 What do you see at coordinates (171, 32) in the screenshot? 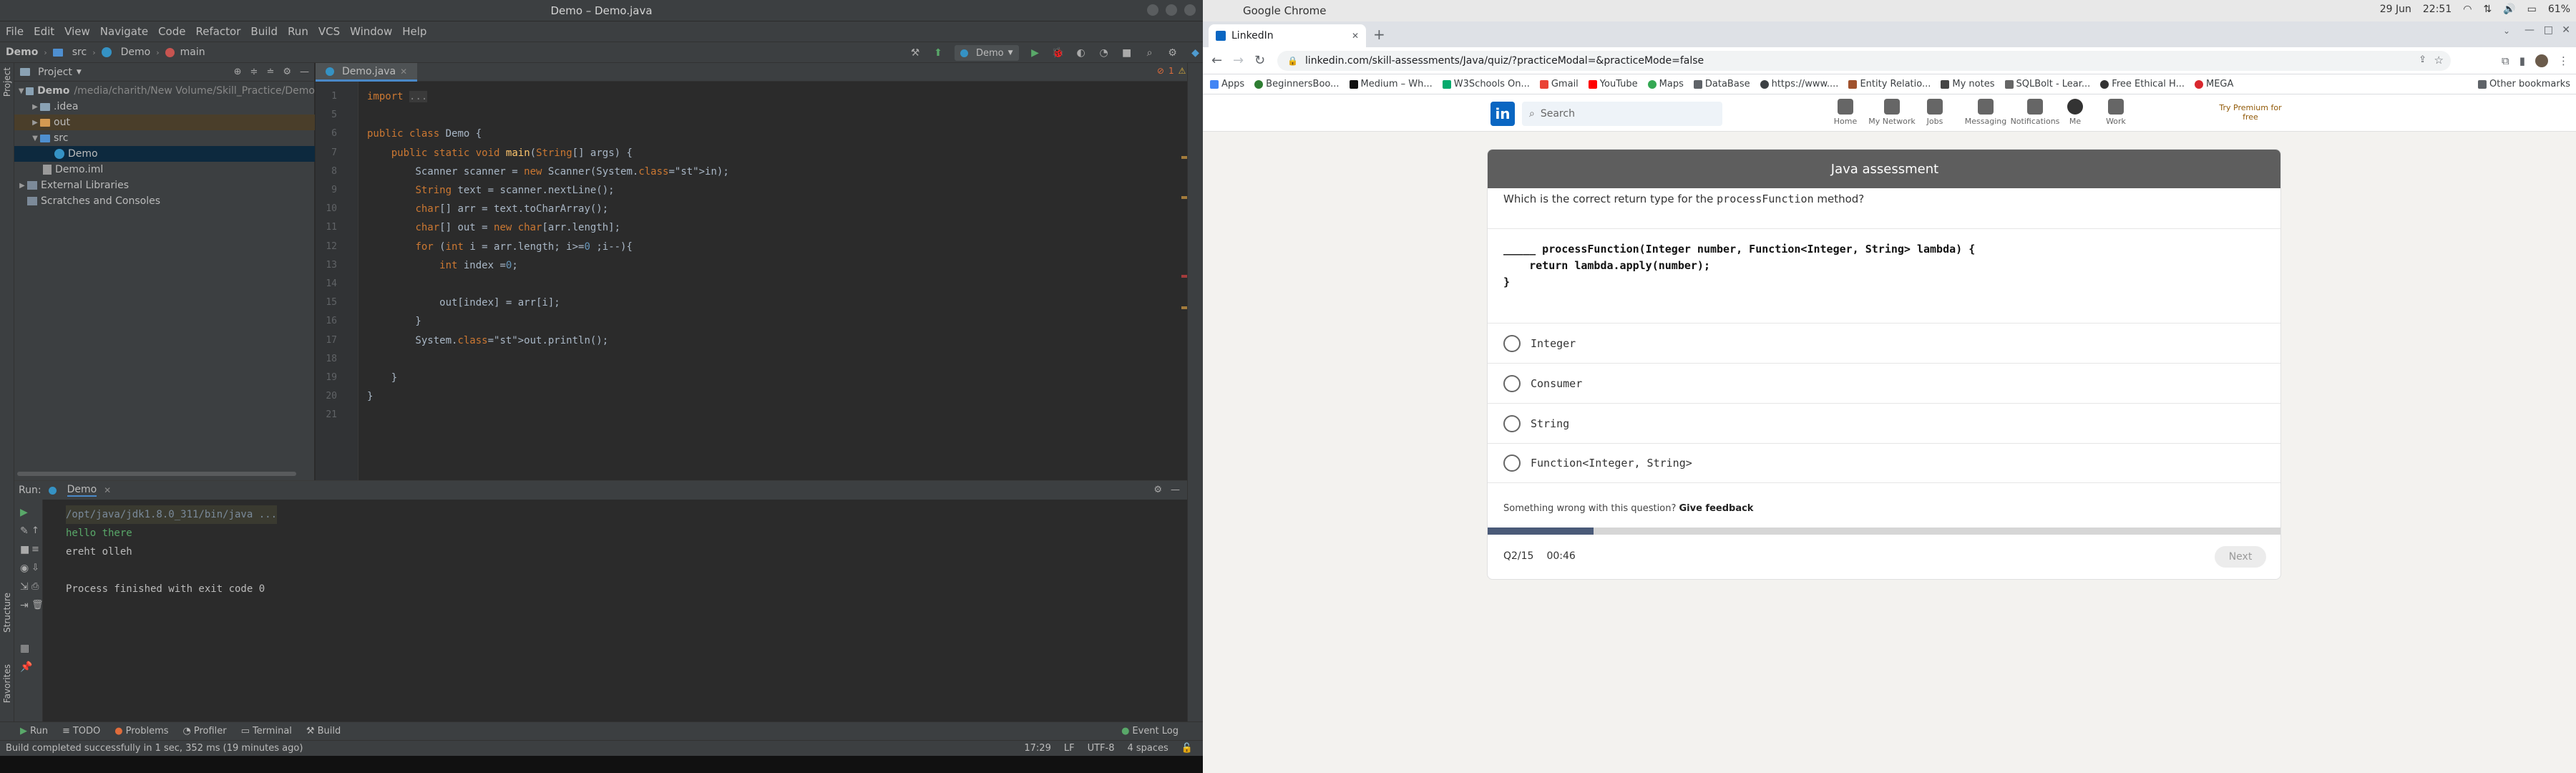
I see `menu-code: Code` at bounding box center [171, 32].